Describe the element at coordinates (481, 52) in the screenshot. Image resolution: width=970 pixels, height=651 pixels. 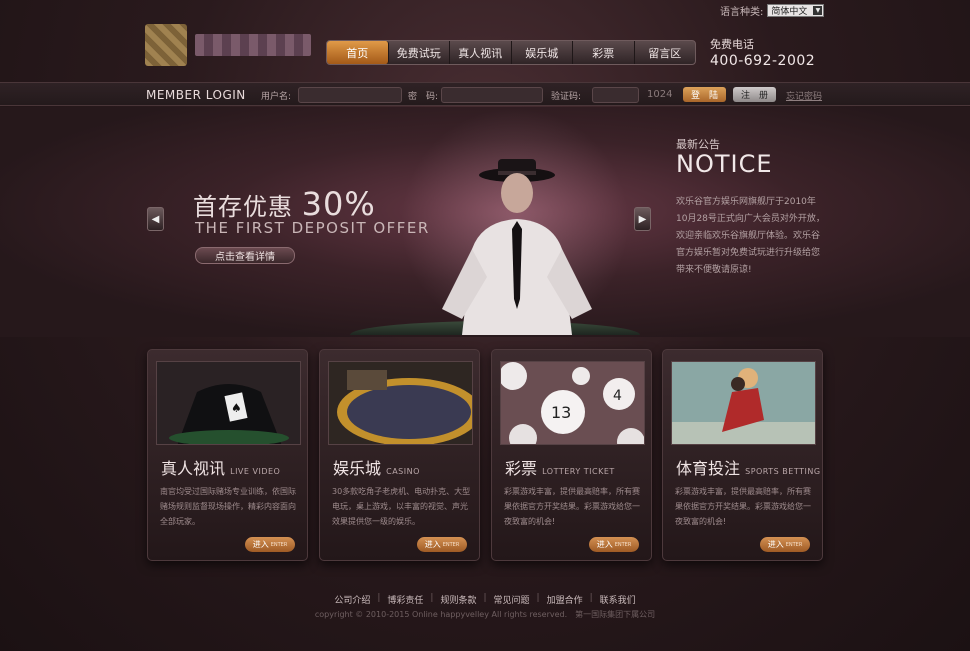
I see `nav-item-live-video: 真人视讯` at that location.